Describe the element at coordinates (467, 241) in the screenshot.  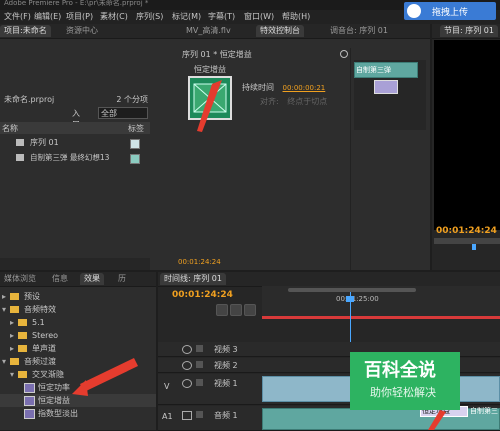
I see `program-scrub-bar` at that location.